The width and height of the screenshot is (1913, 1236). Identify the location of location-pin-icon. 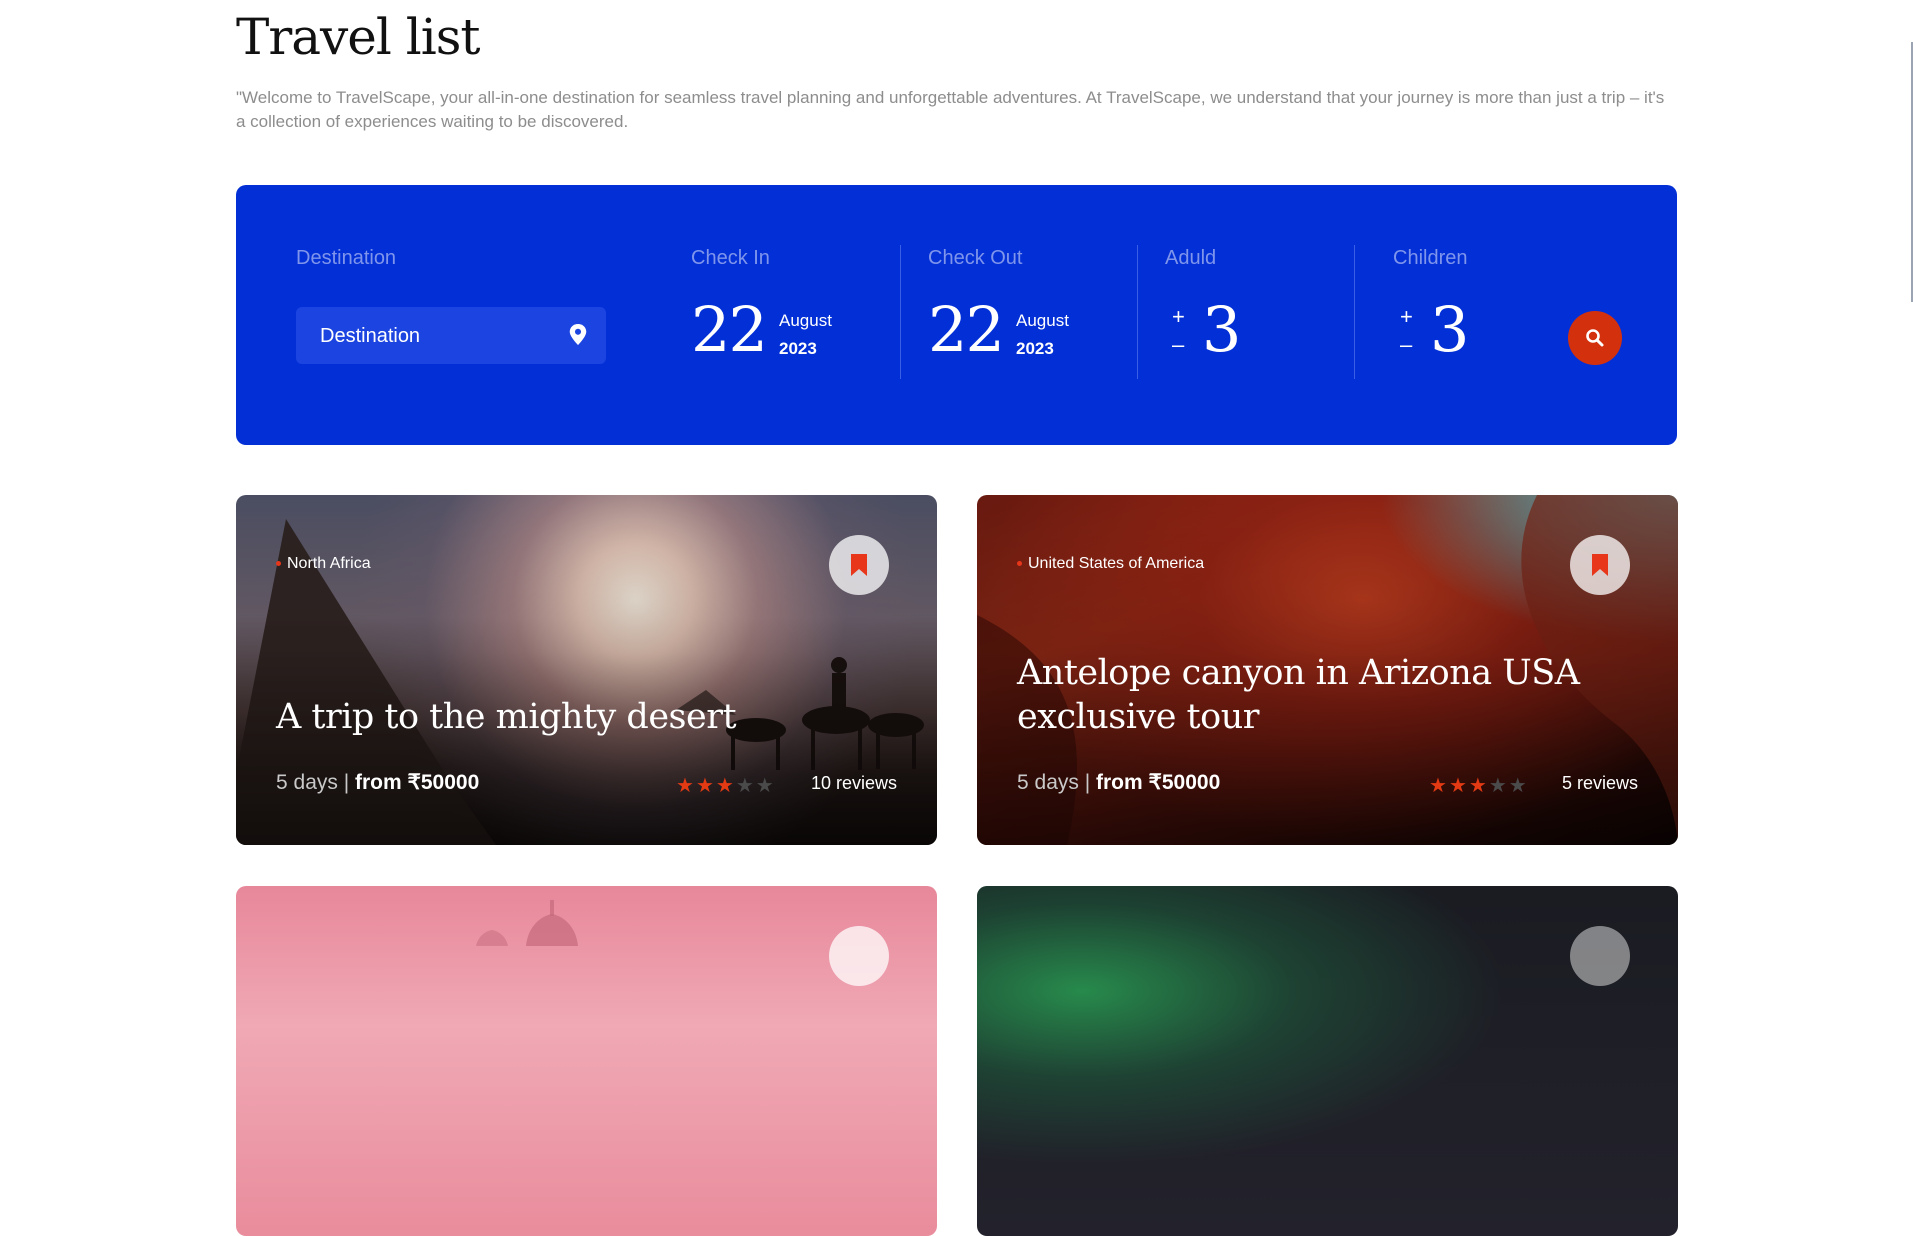
(578, 335).